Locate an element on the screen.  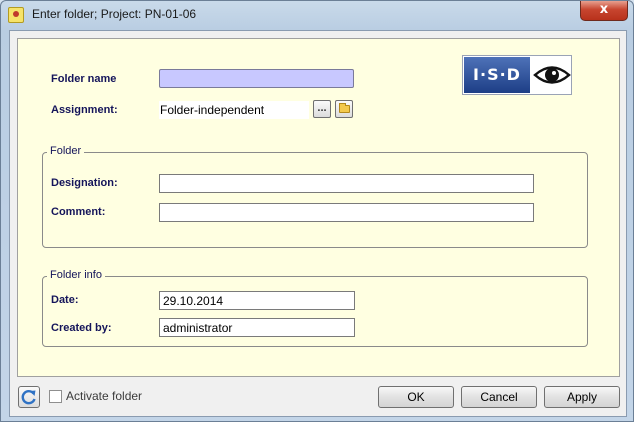
folder-icon is located at coordinates (344, 108).